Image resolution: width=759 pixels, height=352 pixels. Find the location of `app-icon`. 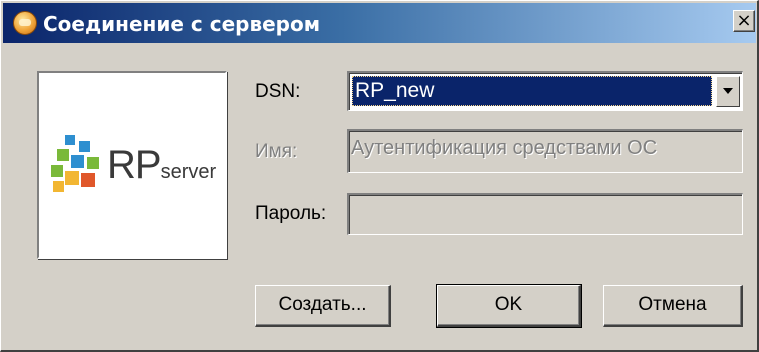

app-icon is located at coordinates (25, 23).